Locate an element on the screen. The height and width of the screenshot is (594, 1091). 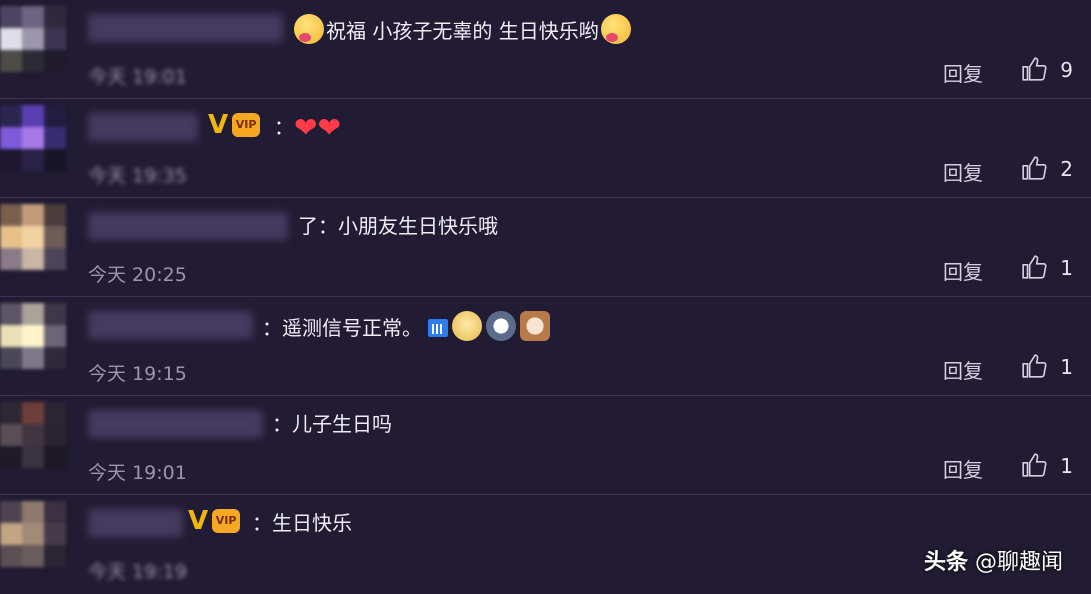
signal-icon is located at coordinates (438, 328).